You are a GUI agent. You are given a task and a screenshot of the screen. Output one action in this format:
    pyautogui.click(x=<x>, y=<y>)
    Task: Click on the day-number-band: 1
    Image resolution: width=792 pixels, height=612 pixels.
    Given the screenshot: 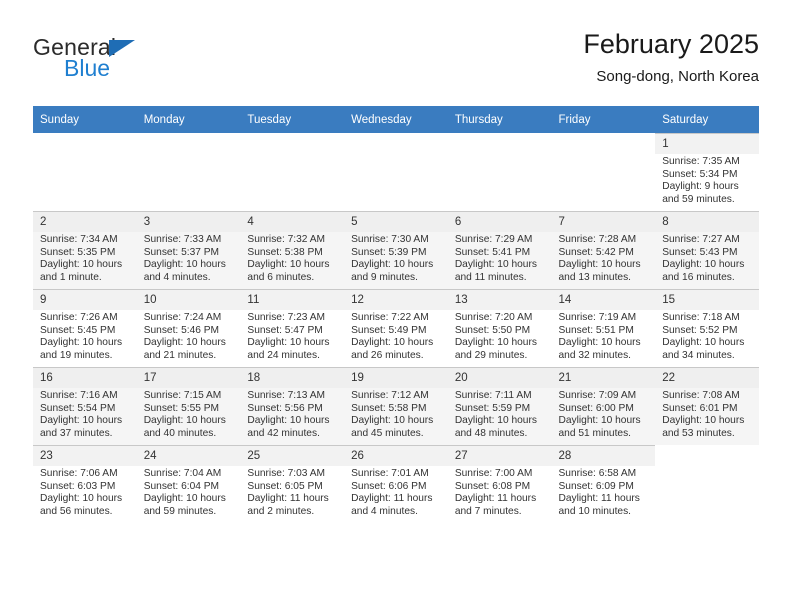 What is the action you would take?
    pyautogui.click(x=707, y=144)
    